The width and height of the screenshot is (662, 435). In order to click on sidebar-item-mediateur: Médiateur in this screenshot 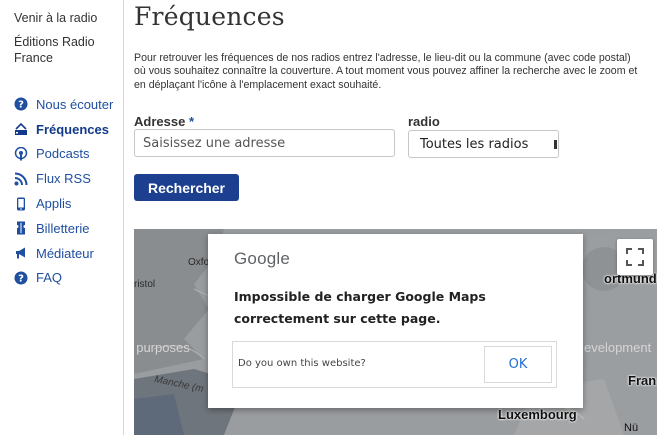, I will do `click(68, 253)`.